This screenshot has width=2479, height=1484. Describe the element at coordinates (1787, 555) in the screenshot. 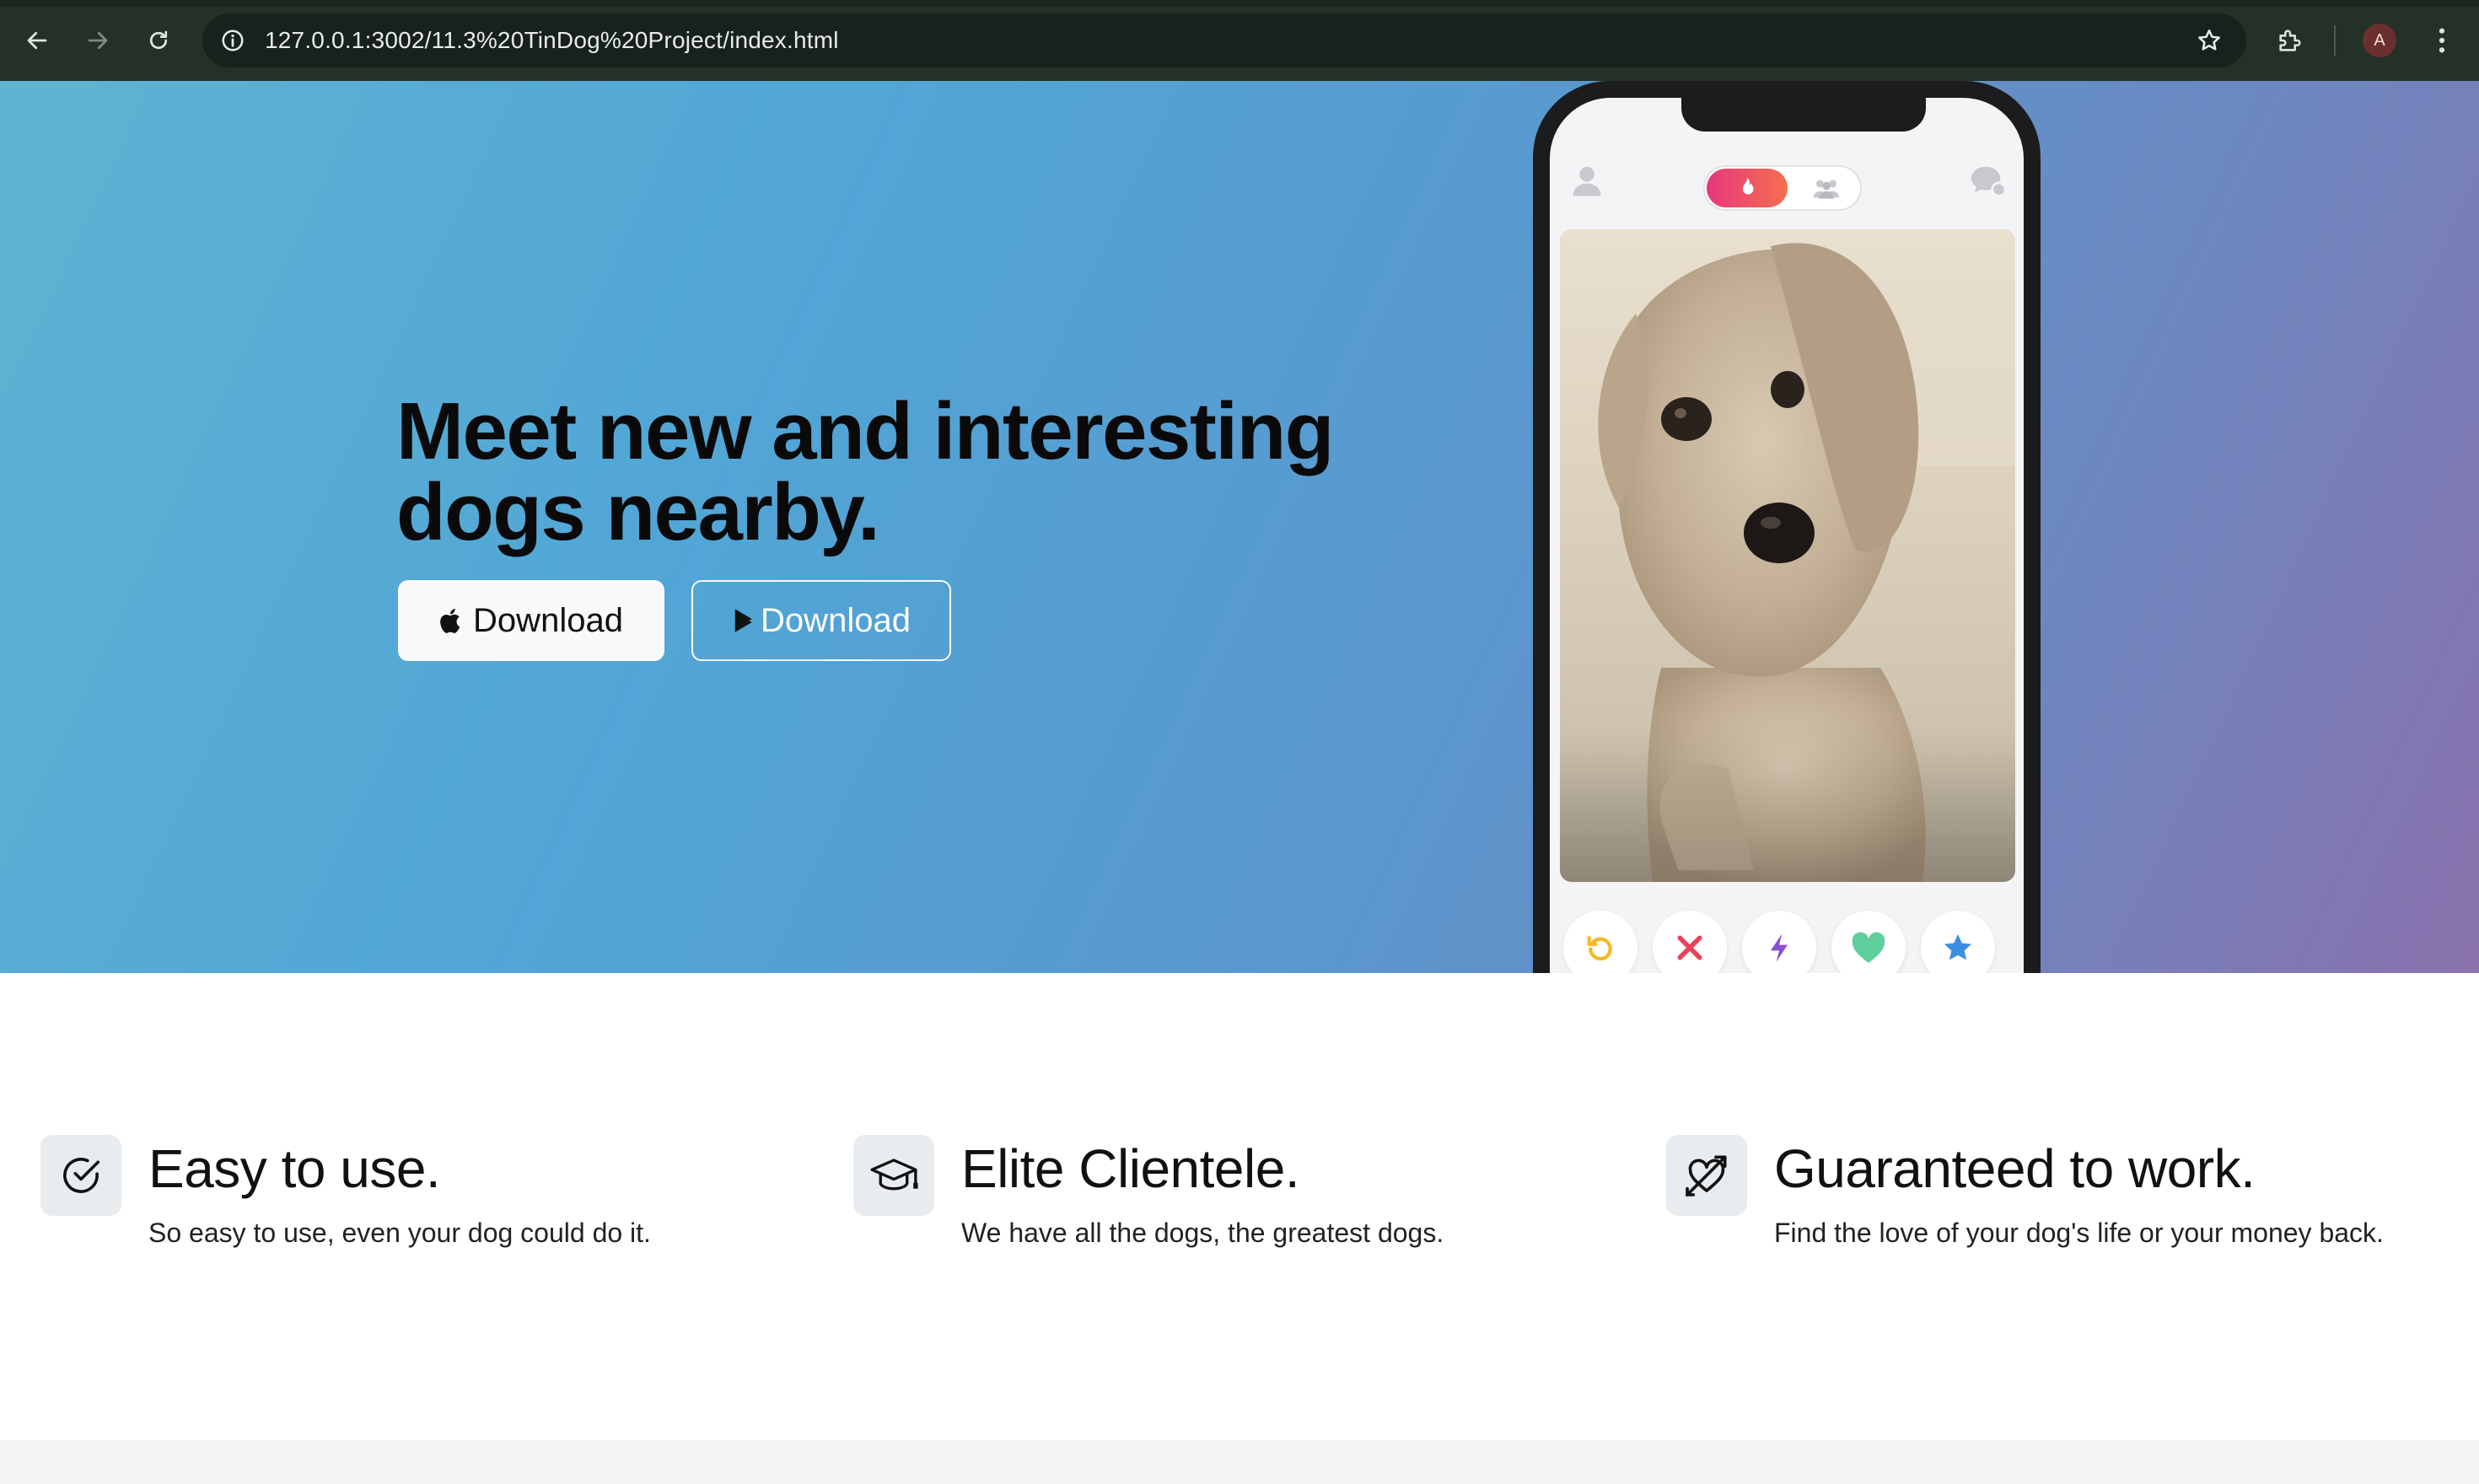

I see `dog-profile-photo` at that location.